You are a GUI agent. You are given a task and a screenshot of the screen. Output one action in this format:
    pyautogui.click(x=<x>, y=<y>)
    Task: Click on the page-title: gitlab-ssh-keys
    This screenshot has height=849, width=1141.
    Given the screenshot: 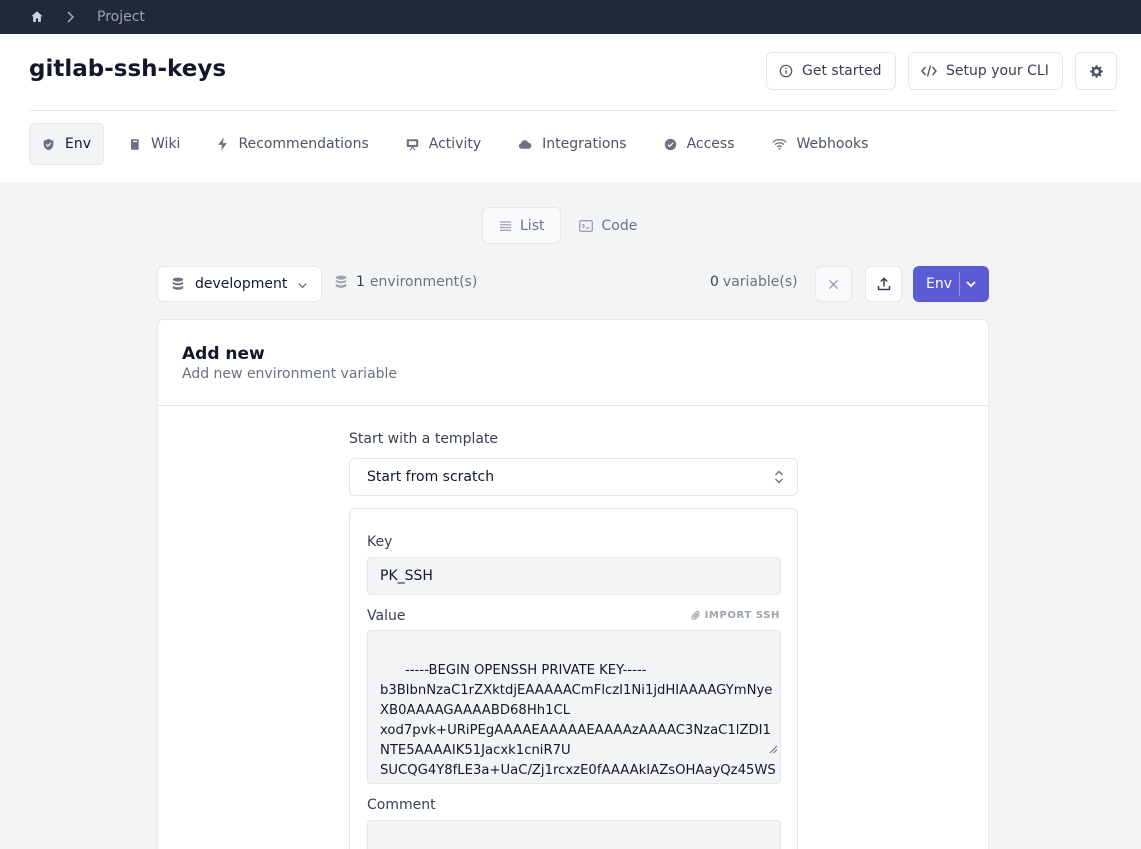 What is the action you would take?
    pyautogui.click(x=128, y=69)
    